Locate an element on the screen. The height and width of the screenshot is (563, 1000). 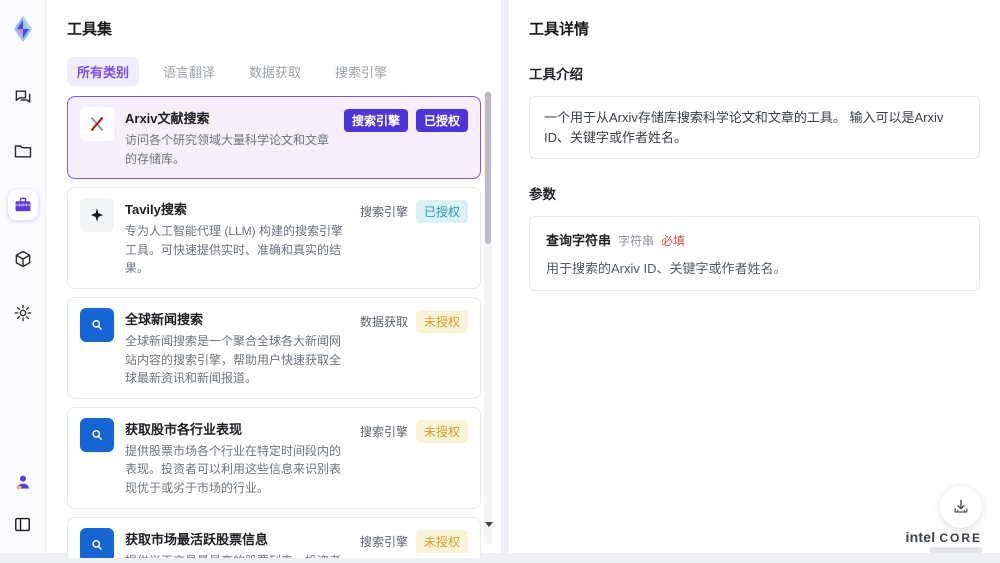
tool-name: 全球新闻搜索 is located at coordinates (164, 319).